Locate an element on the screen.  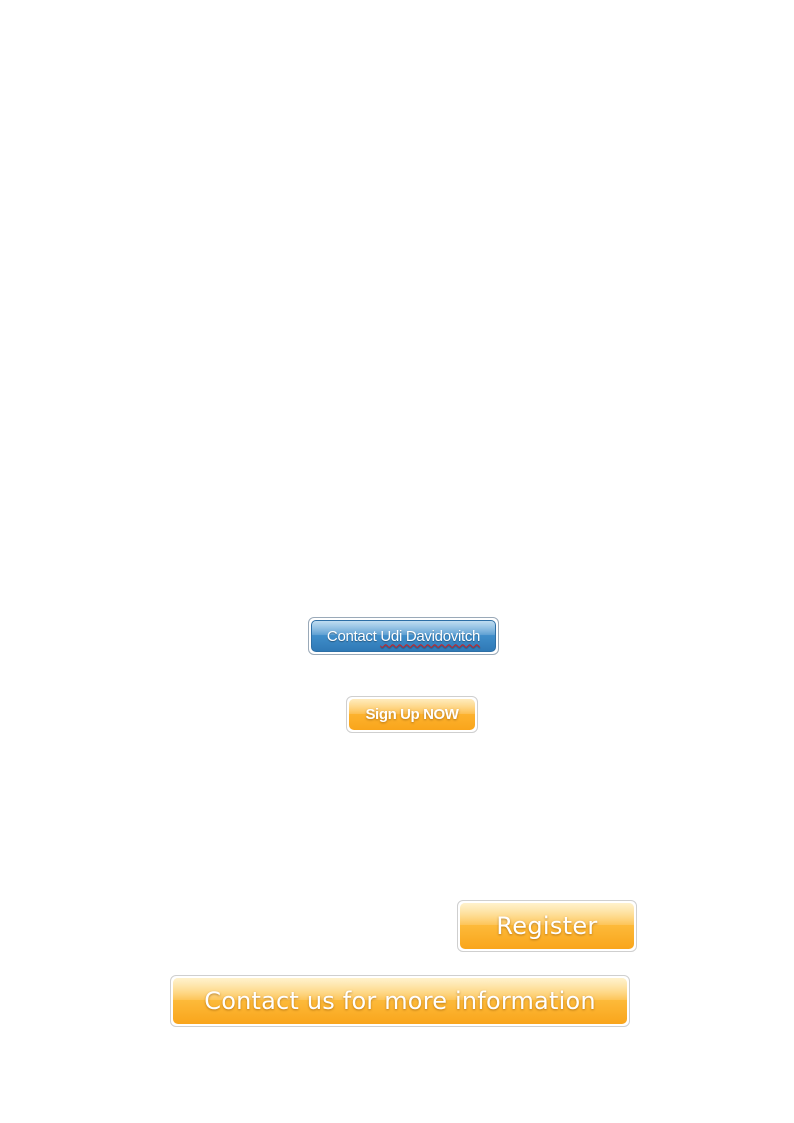
register-button: Register is located at coordinates (547, 926).